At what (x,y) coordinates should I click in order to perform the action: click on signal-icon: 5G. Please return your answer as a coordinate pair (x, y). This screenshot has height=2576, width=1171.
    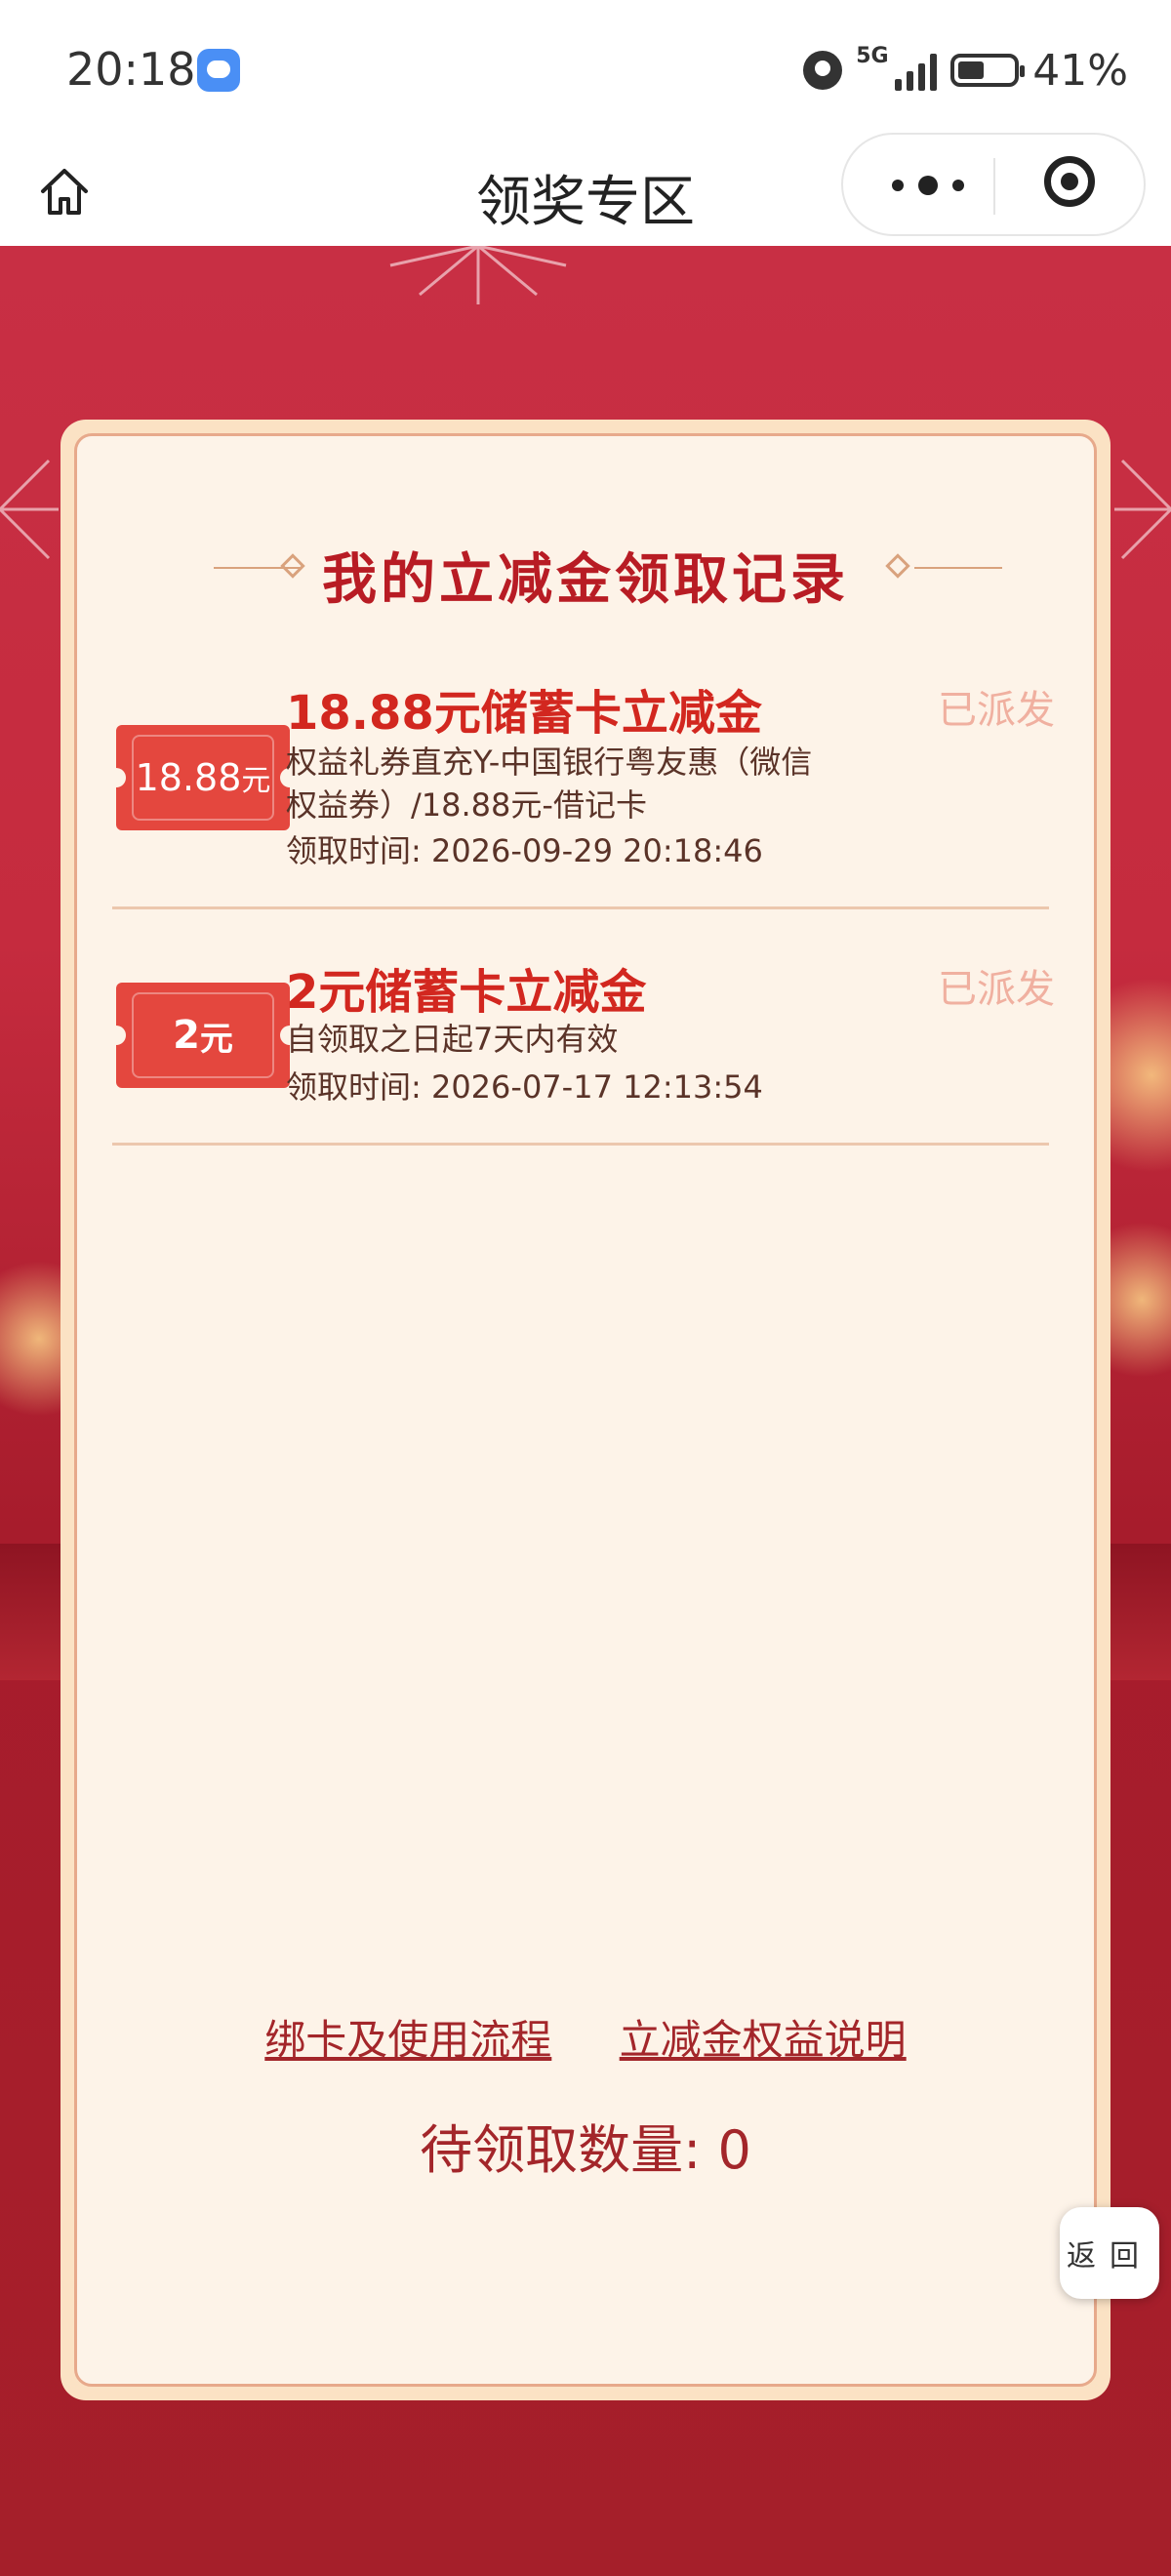
    Looking at the image, I should click on (897, 68).